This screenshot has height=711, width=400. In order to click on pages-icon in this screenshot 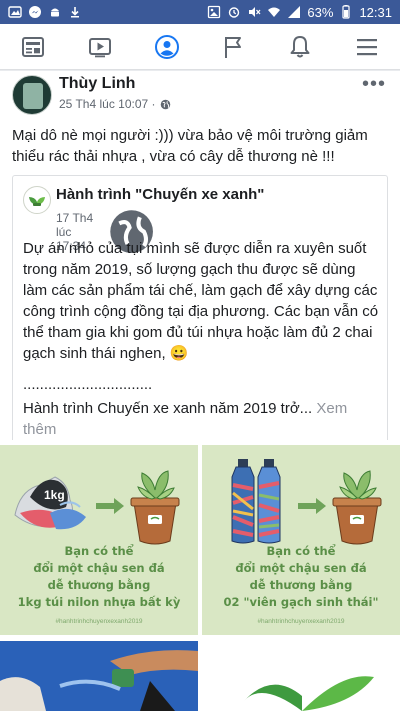, I will do `click(233, 47)`.